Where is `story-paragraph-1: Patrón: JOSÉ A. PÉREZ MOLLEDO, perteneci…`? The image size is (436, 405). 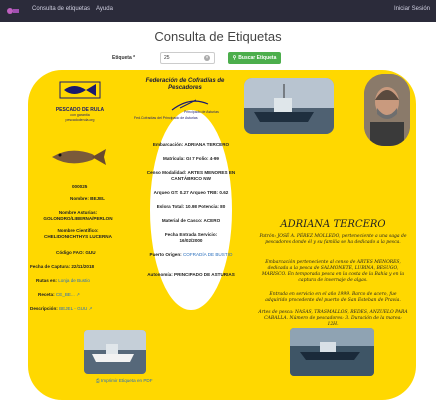 story-paragraph-1: Patrón: JOSÉ A. PÉREZ MOLLEDO, perteneci… is located at coordinates (333, 239).